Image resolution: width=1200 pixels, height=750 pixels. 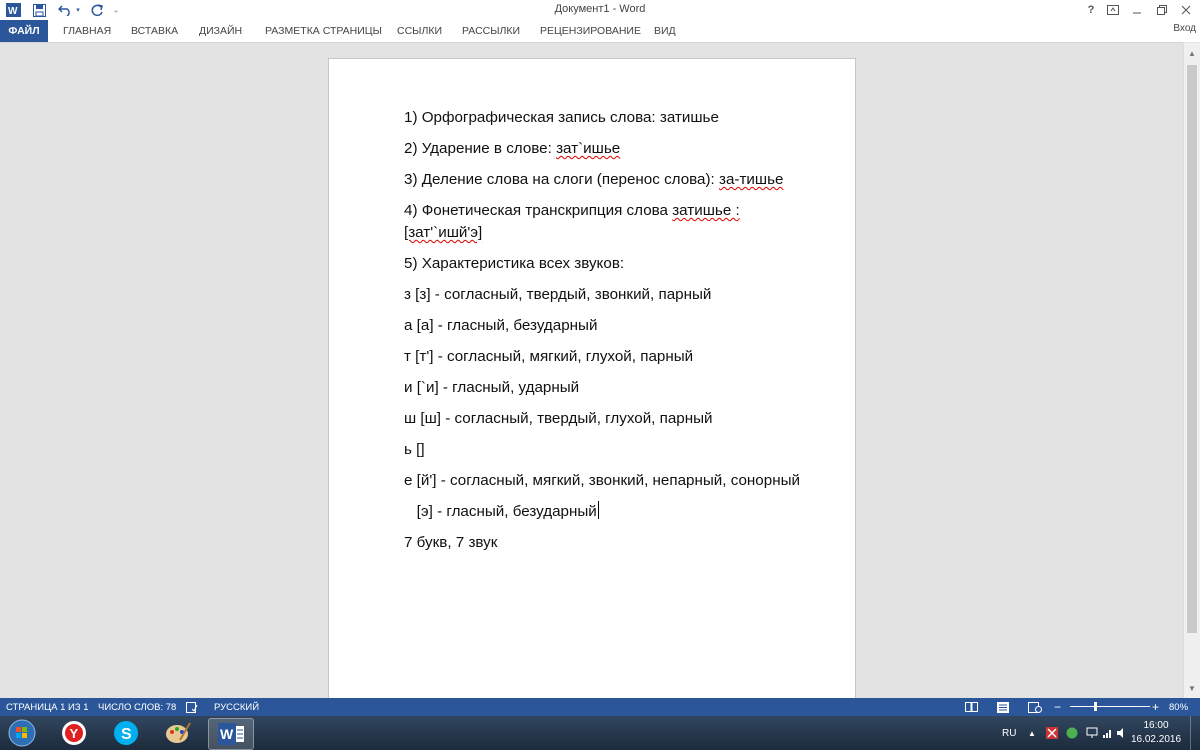 What do you see at coordinates (561, 117) in the screenshot?
I see `doc-paragraph-1: 1) Орфографическая запись слова: затишье` at bounding box center [561, 117].